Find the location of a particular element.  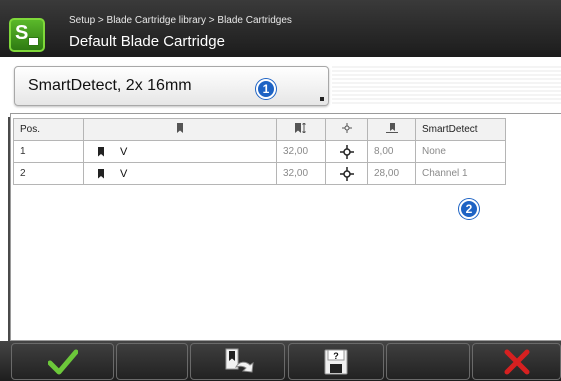

callout-badge-1: 1 is located at coordinates (266, 89).